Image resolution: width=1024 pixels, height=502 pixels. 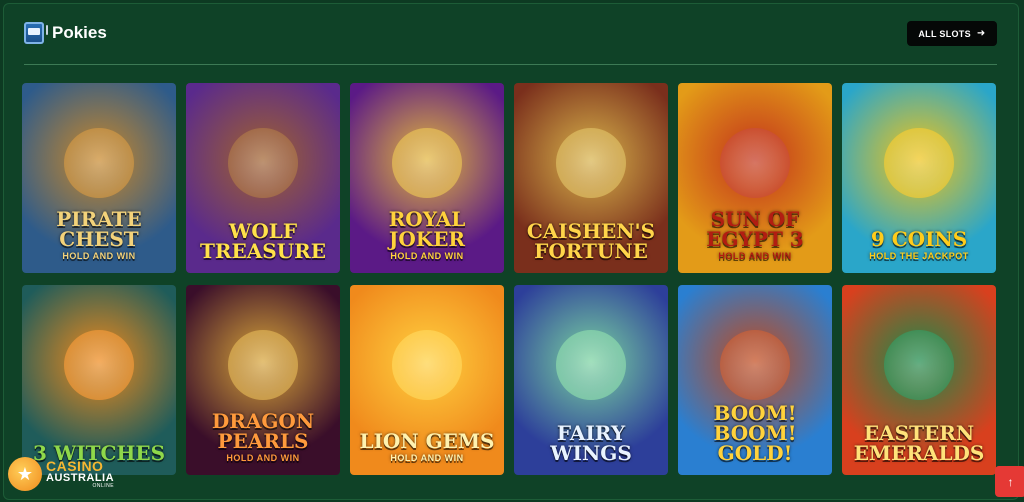 I want to click on all-slots-label: ALL SLOTS, so click(x=944, y=33).